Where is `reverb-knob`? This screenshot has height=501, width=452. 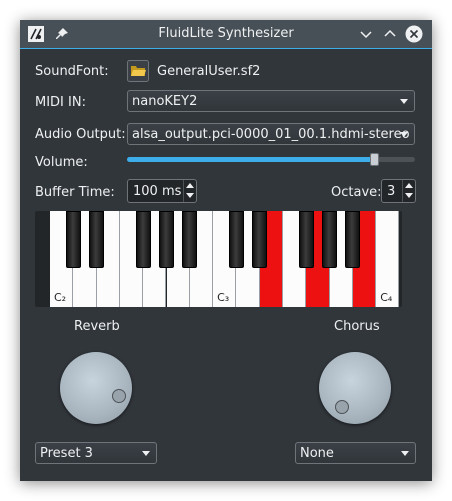 reverb-knob is located at coordinates (96, 388).